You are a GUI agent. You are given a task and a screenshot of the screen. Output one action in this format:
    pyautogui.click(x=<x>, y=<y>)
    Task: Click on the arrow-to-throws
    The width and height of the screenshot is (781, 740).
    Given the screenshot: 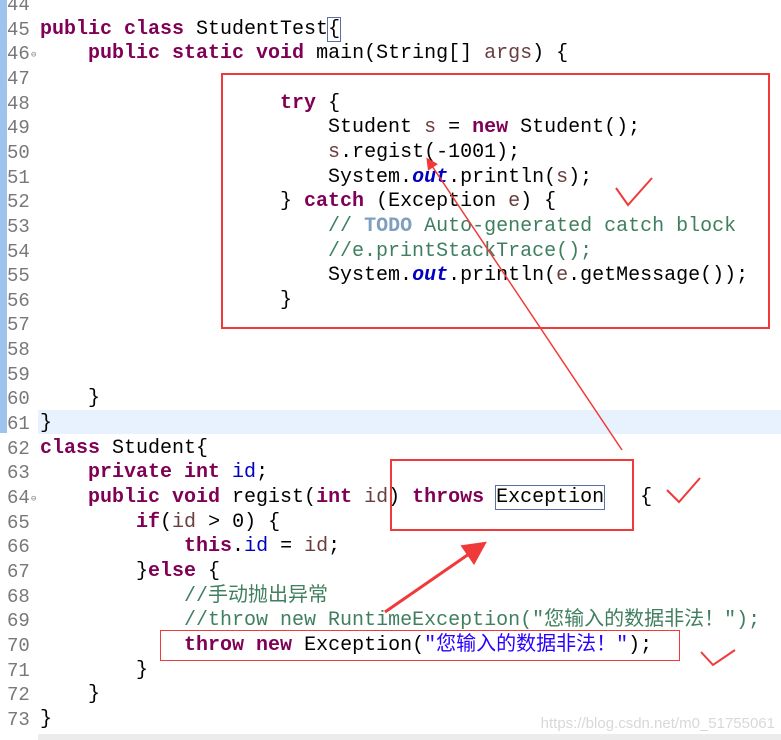 What is the action you would take?
    pyautogui.click(x=435, y=577)
    